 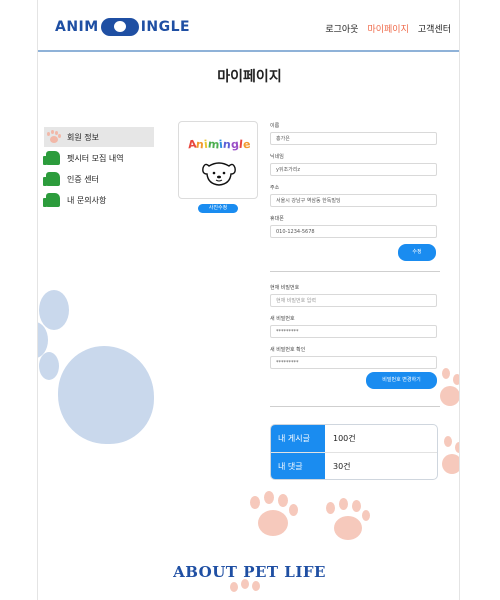 I want to click on current-password-field: 현재 비밀번호 입력, so click(x=353, y=300).